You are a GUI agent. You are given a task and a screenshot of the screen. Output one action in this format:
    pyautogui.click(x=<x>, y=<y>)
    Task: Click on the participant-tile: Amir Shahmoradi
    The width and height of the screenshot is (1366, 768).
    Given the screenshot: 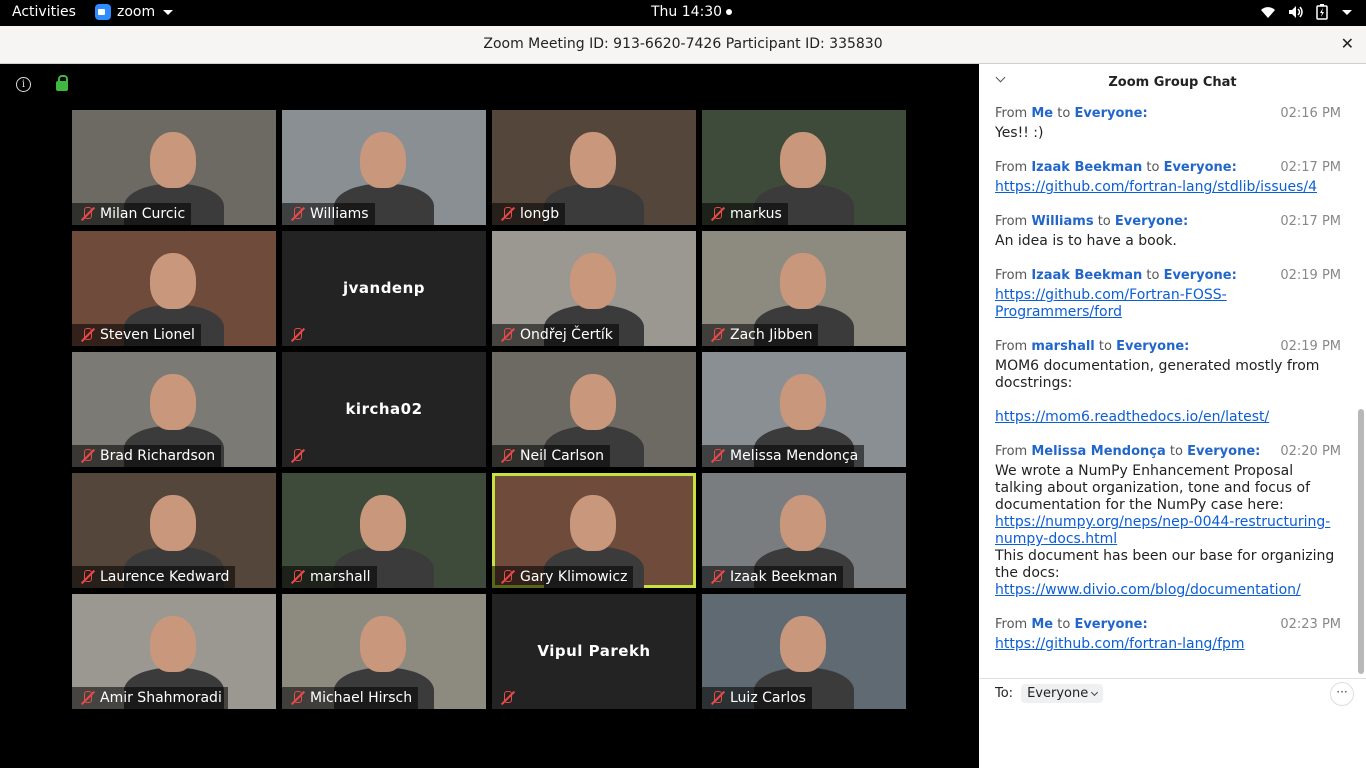 What is the action you would take?
    pyautogui.click(x=174, y=651)
    